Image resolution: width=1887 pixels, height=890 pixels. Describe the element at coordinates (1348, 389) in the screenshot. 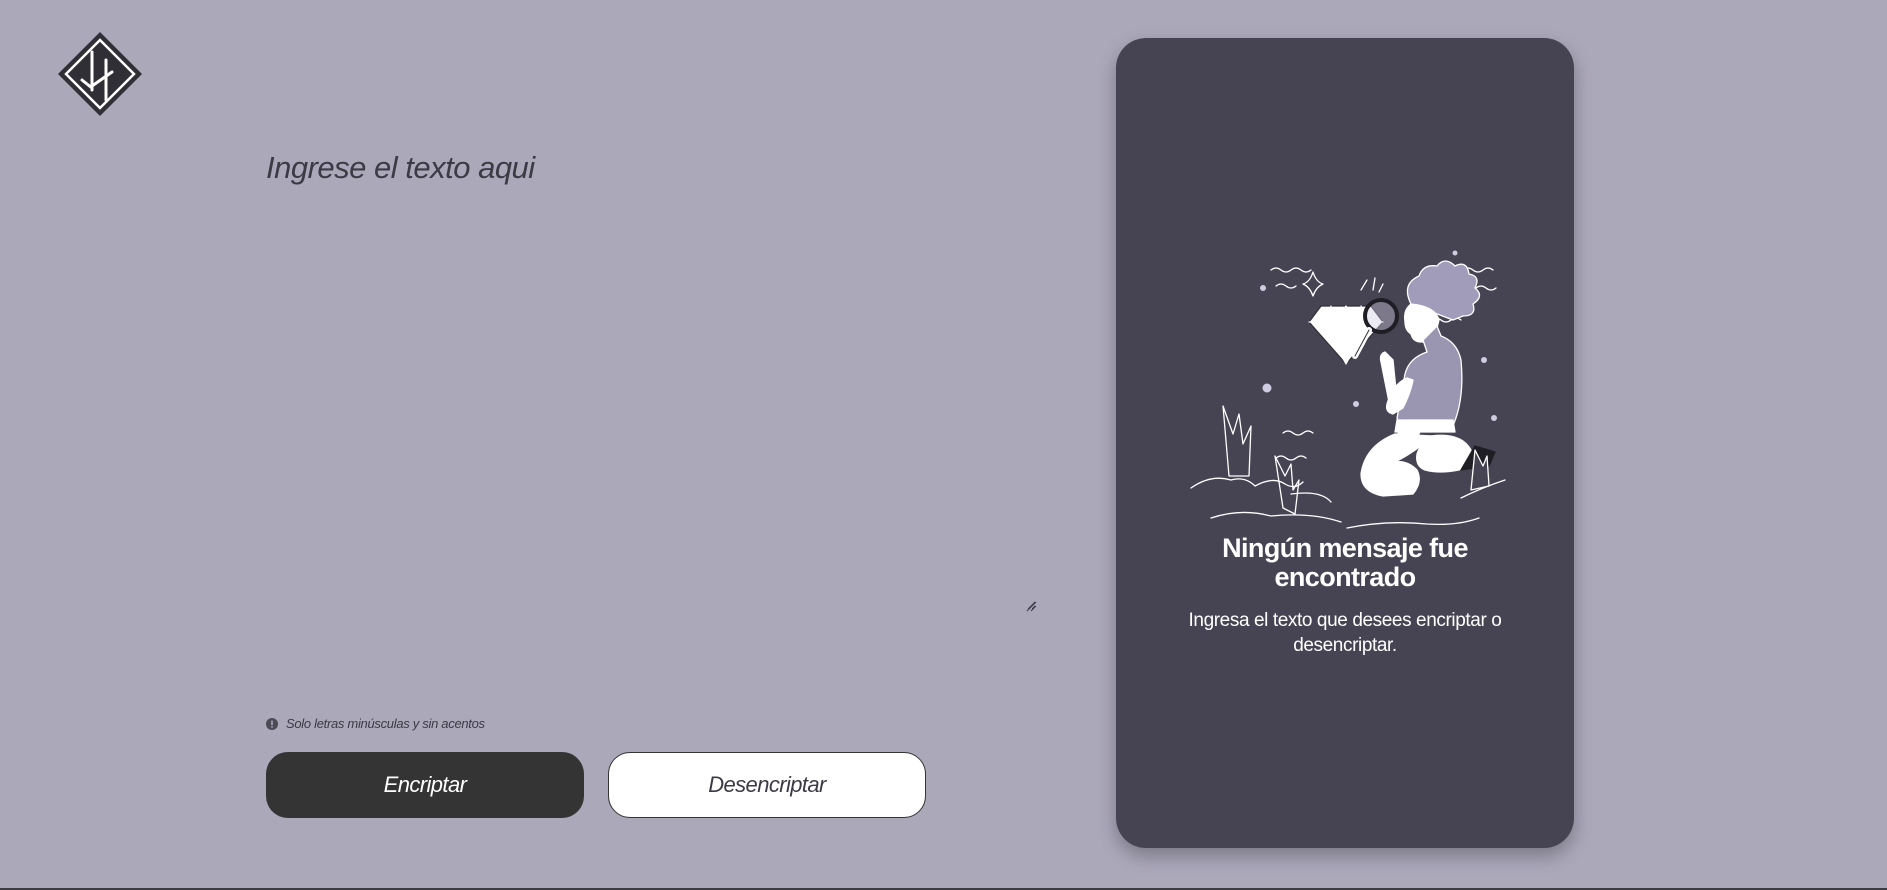

I see `person-searching-illustration` at that location.